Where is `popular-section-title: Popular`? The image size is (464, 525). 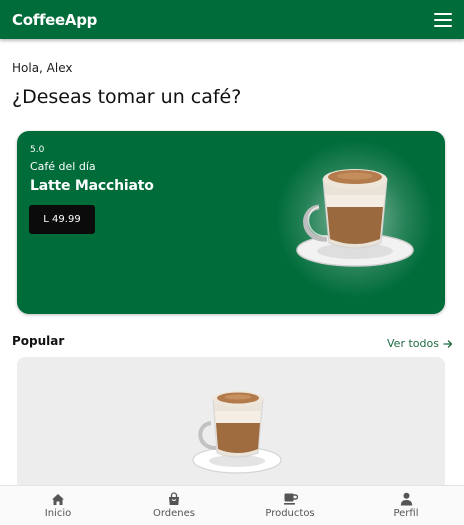 popular-section-title: Popular is located at coordinates (38, 341).